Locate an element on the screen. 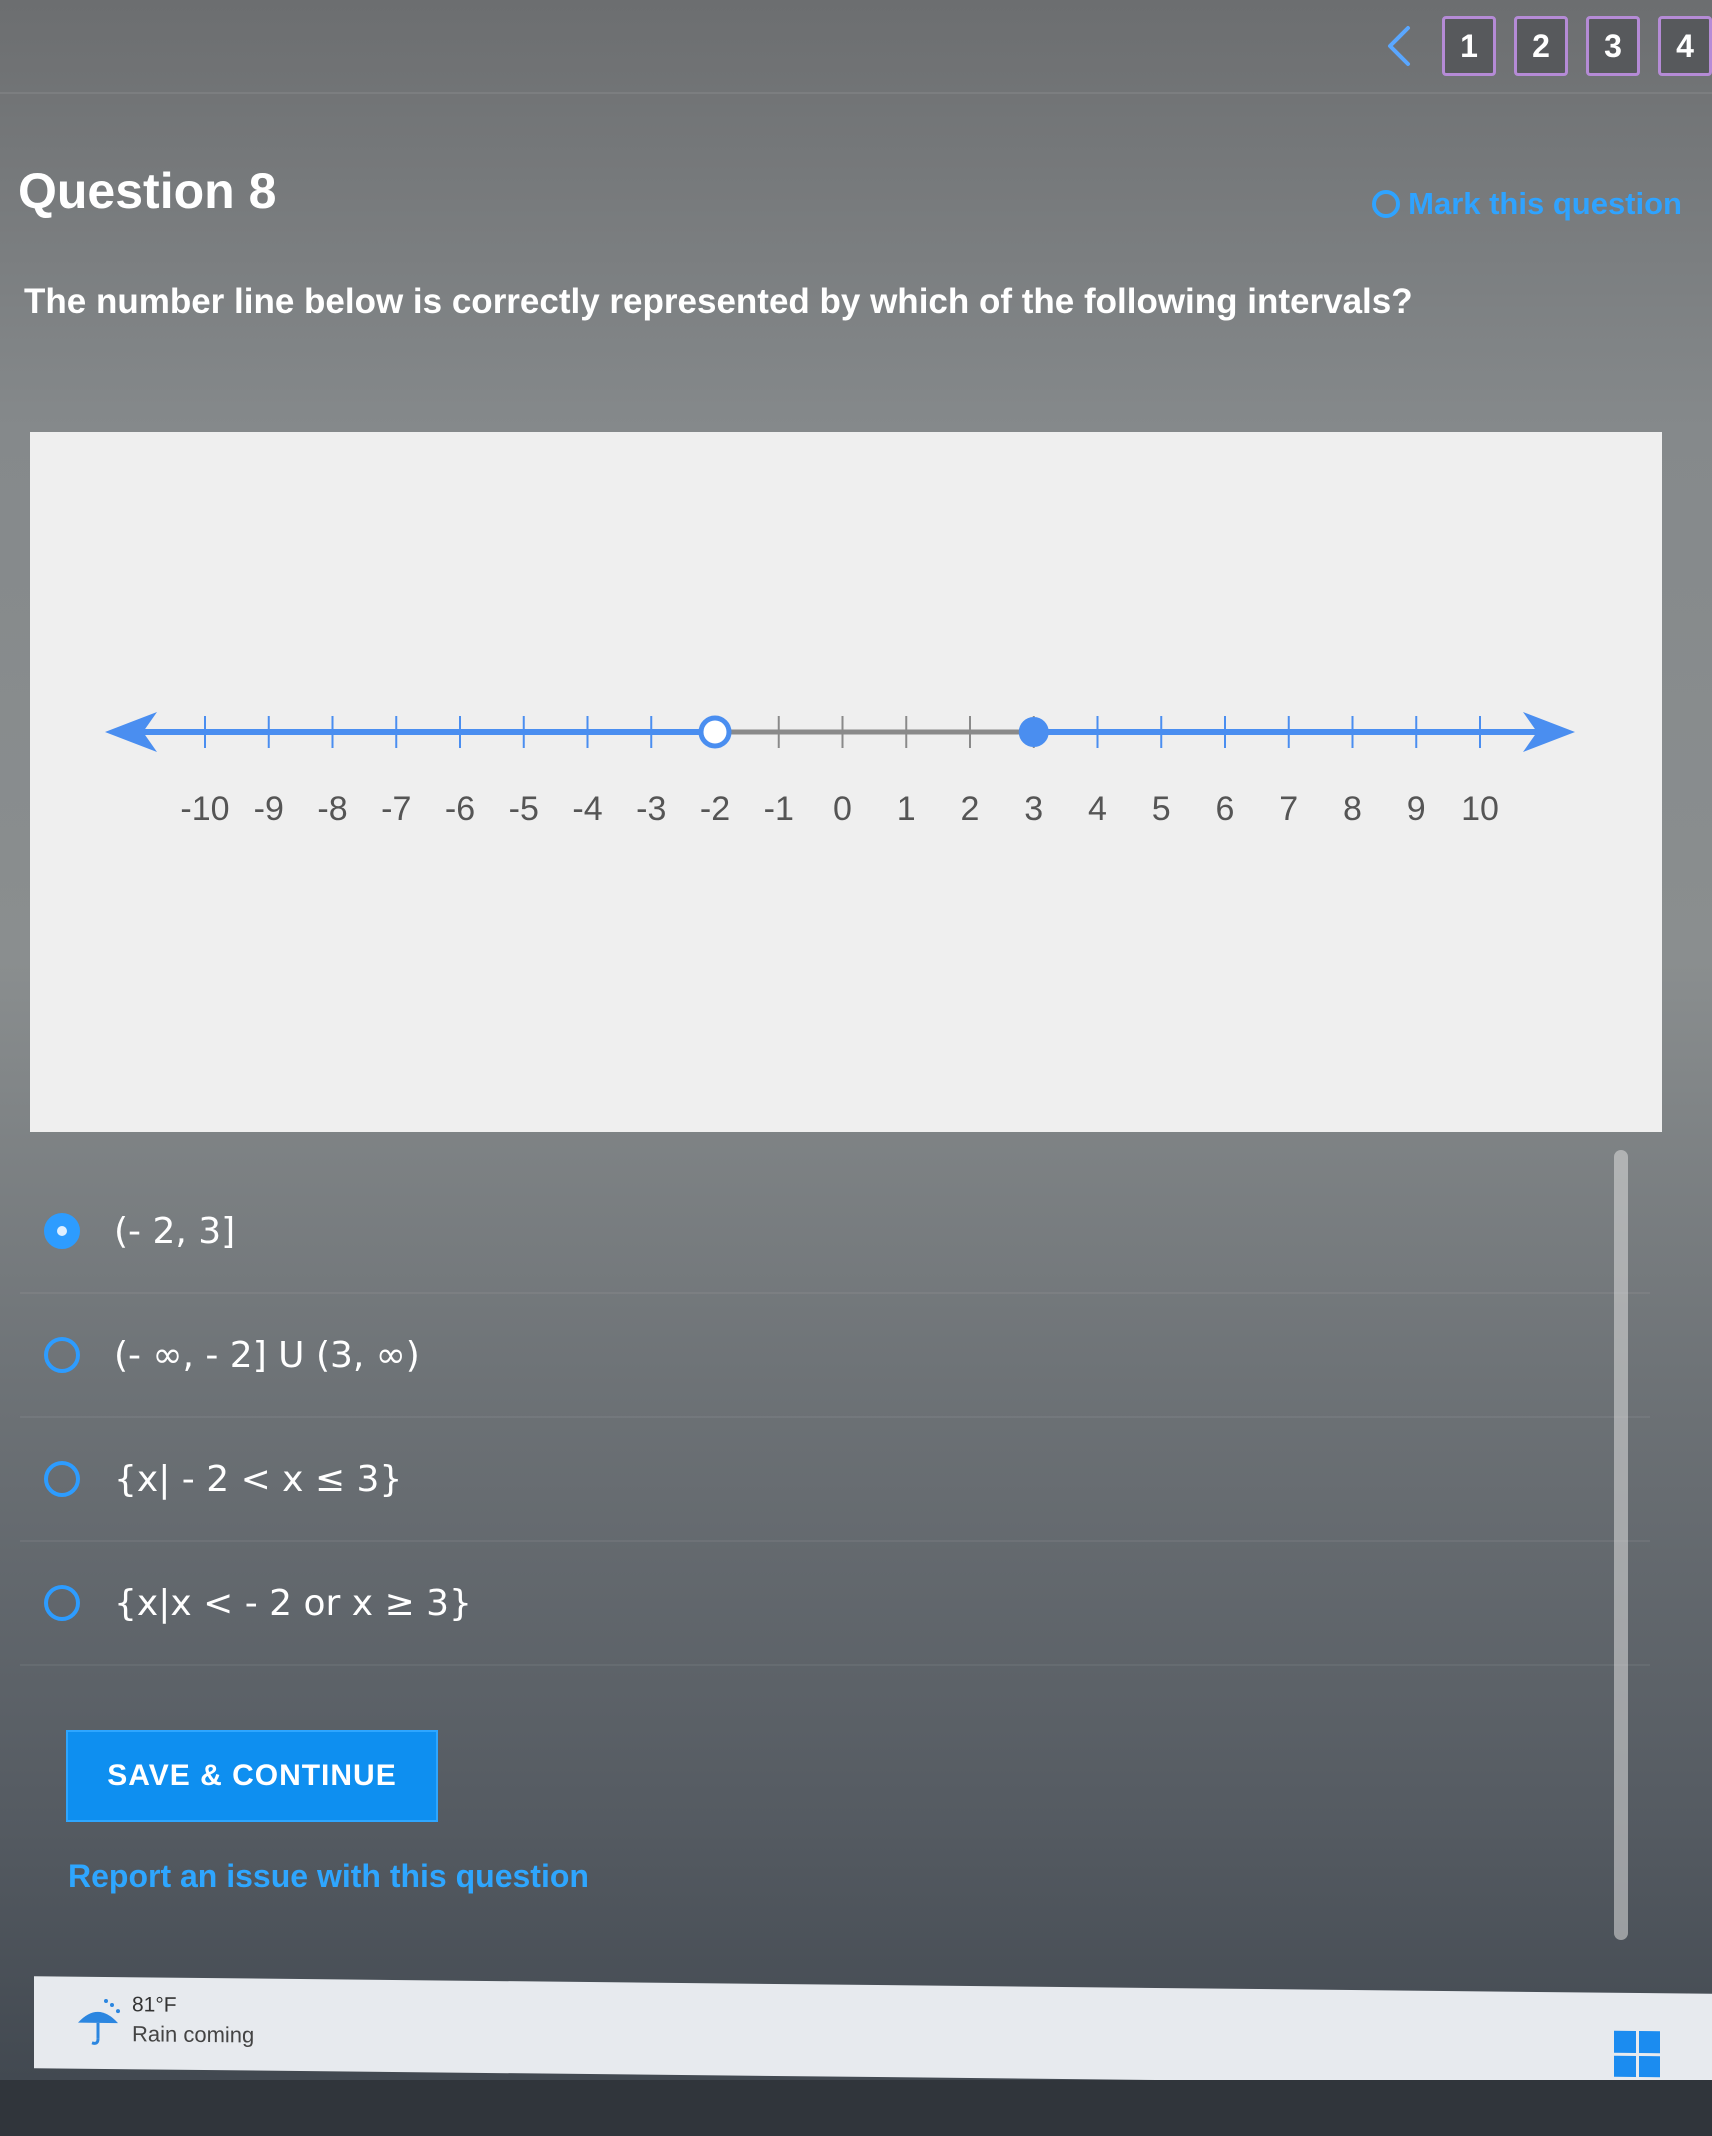  weather-description: Rain coming is located at coordinates (193, 2034).